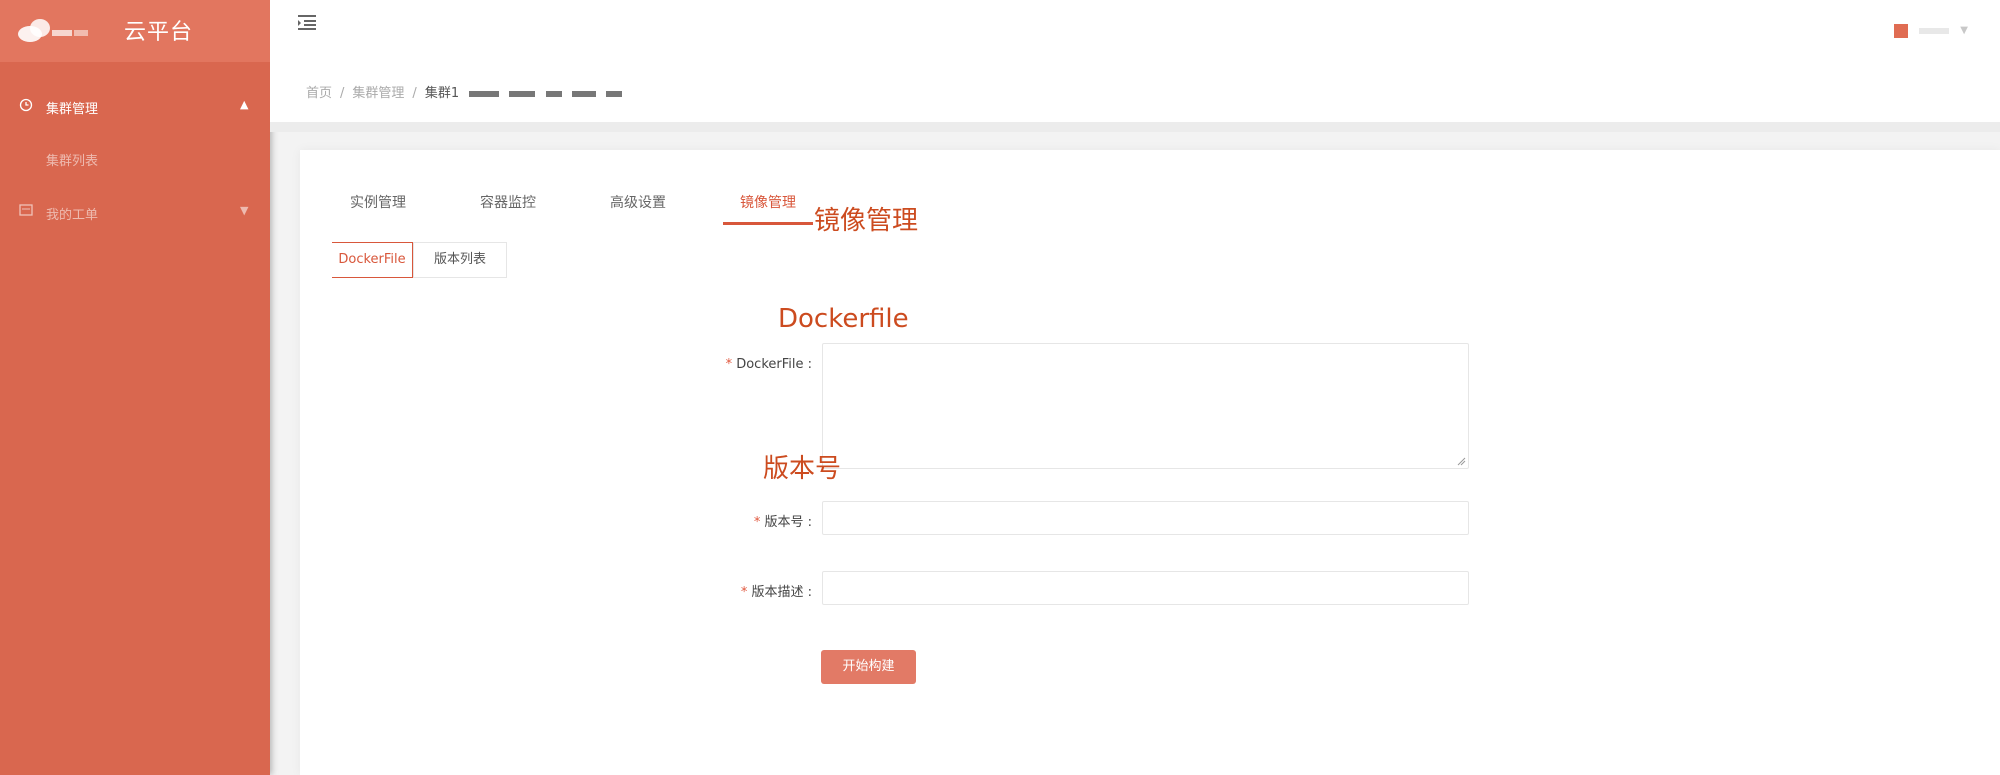 This screenshot has width=2000, height=775. What do you see at coordinates (843, 319) in the screenshot?
I see `annotation-dockerfile: Dockerfile` at bounding box center [843, 319].